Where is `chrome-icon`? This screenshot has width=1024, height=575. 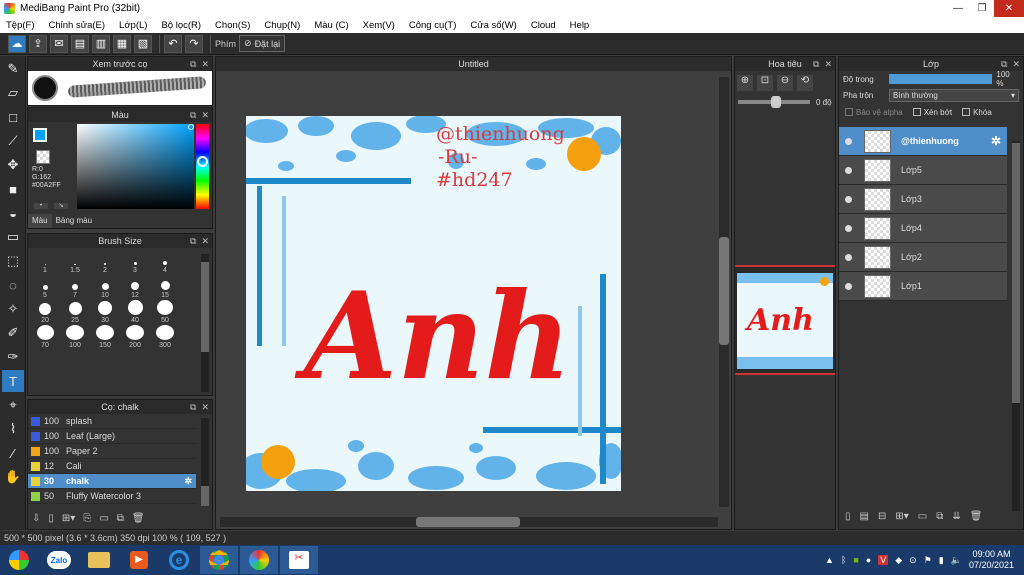
chrome-icon is located at coordinates (219, 560).